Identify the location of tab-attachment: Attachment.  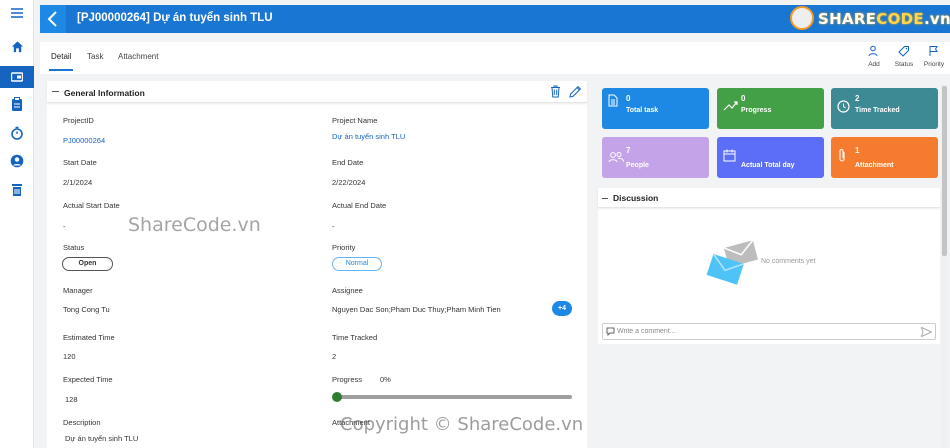
(138, 56).